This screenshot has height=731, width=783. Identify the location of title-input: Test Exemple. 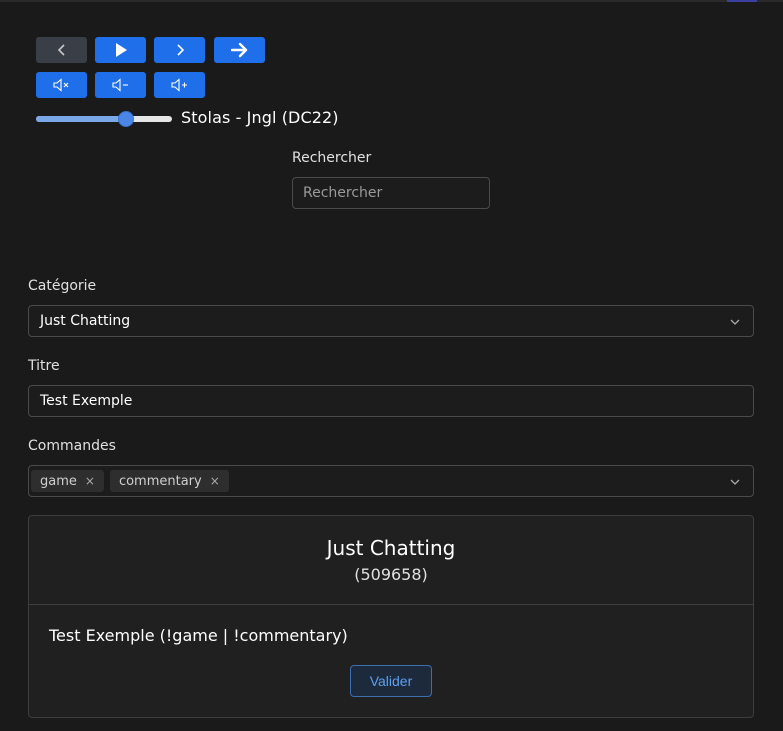
(391, 401).